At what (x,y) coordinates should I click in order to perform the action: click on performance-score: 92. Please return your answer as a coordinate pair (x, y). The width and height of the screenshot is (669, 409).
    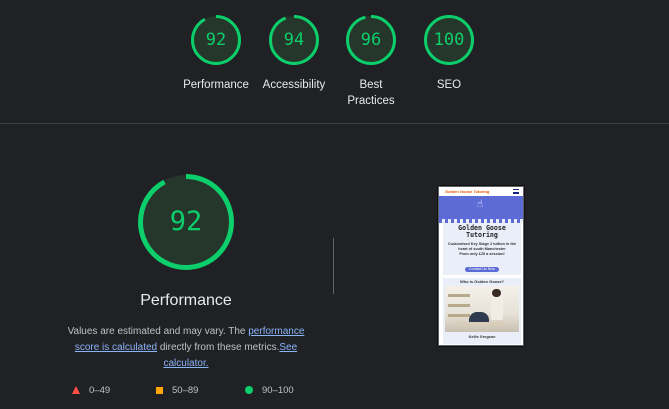
    Looking at the image, I should click on (186, 221).